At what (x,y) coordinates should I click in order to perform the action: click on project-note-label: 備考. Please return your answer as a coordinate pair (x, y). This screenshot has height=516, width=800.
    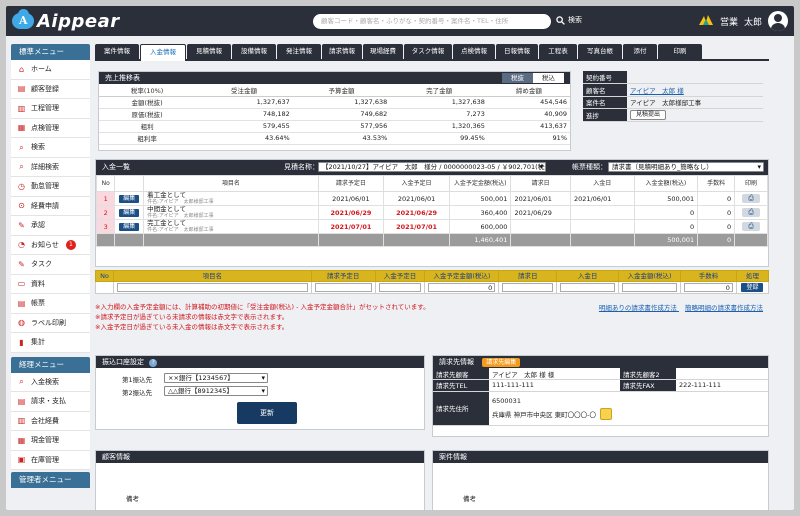
    Looking at the image, I should click on (469, 499).